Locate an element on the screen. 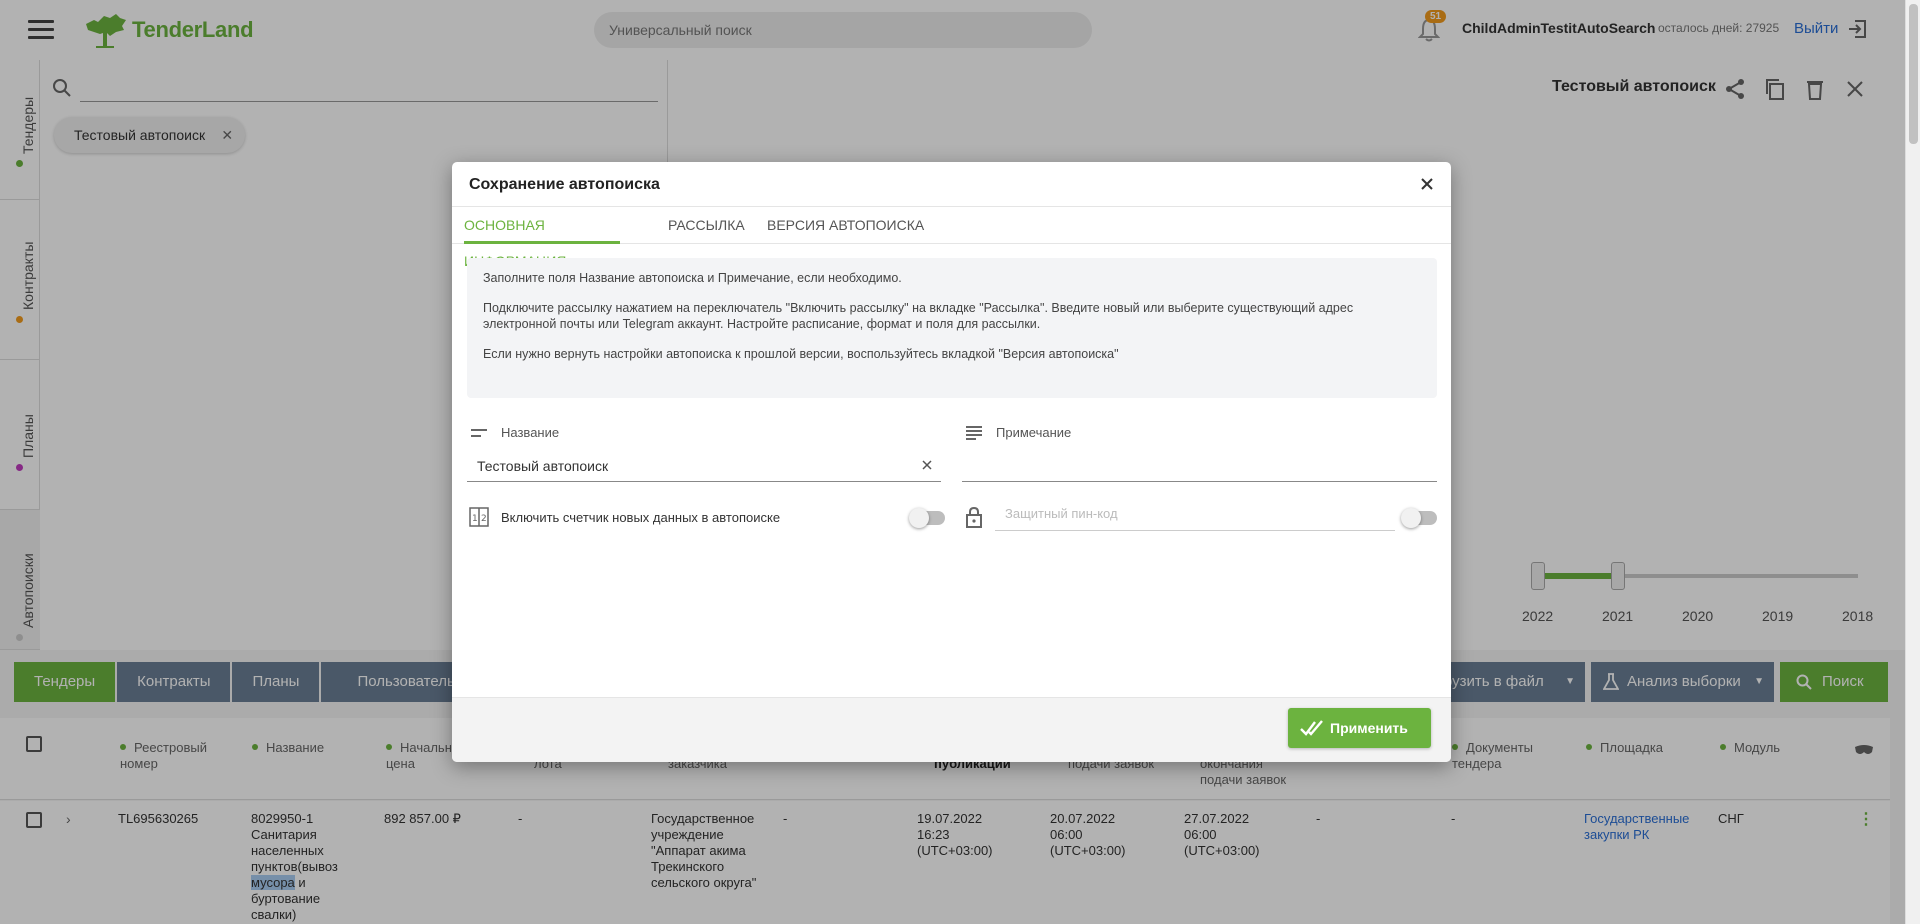 This screenshot has width=1920, height=924. apply-button: Применить is located at coordinates (1359, 728).